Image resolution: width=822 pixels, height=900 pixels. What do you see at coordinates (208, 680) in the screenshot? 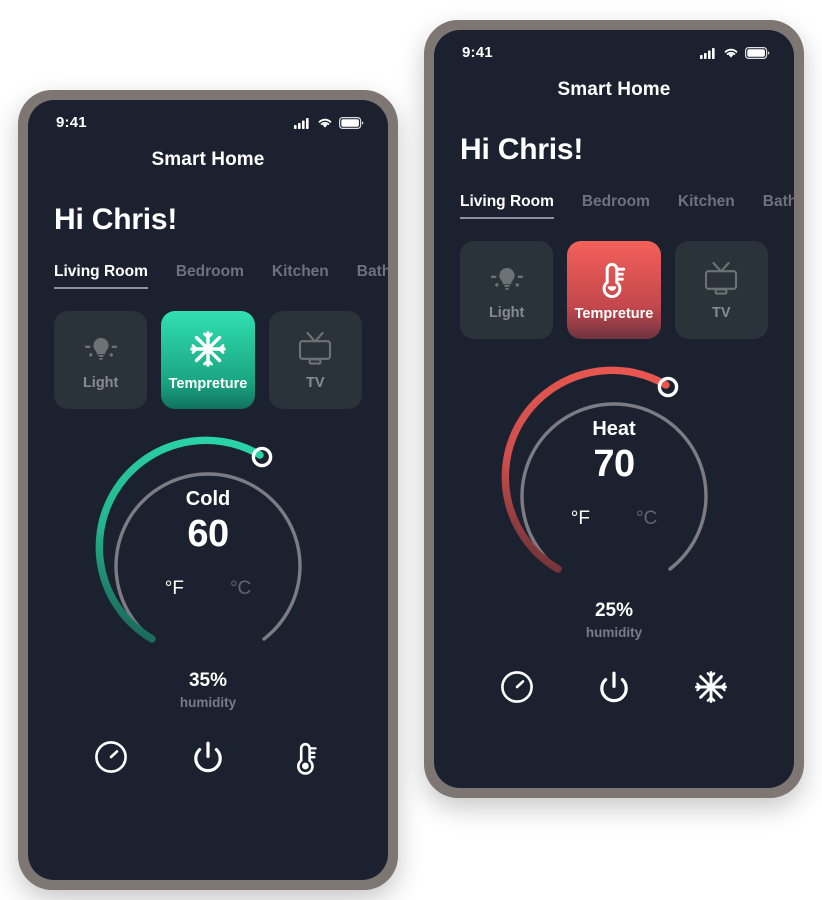
I see `humidity-value: 35%` at bounding box center [208, 680].